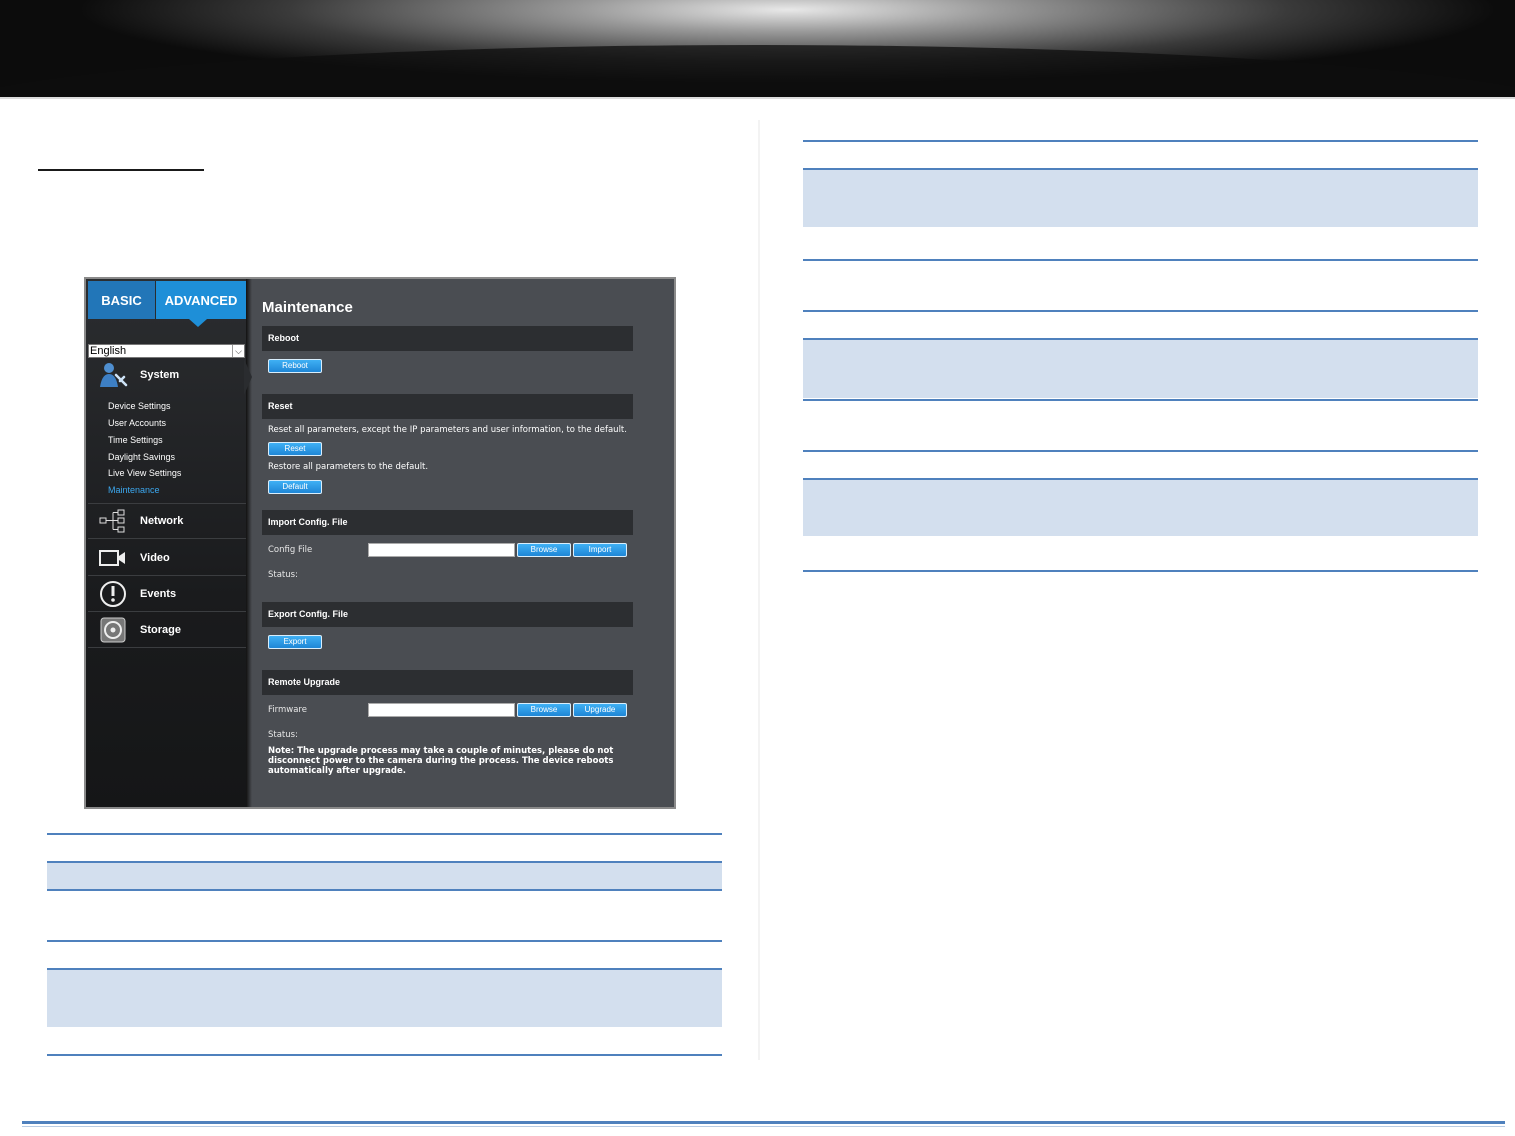  I want to click on default-description: Restore all parameters to the default., so click(348, 467).